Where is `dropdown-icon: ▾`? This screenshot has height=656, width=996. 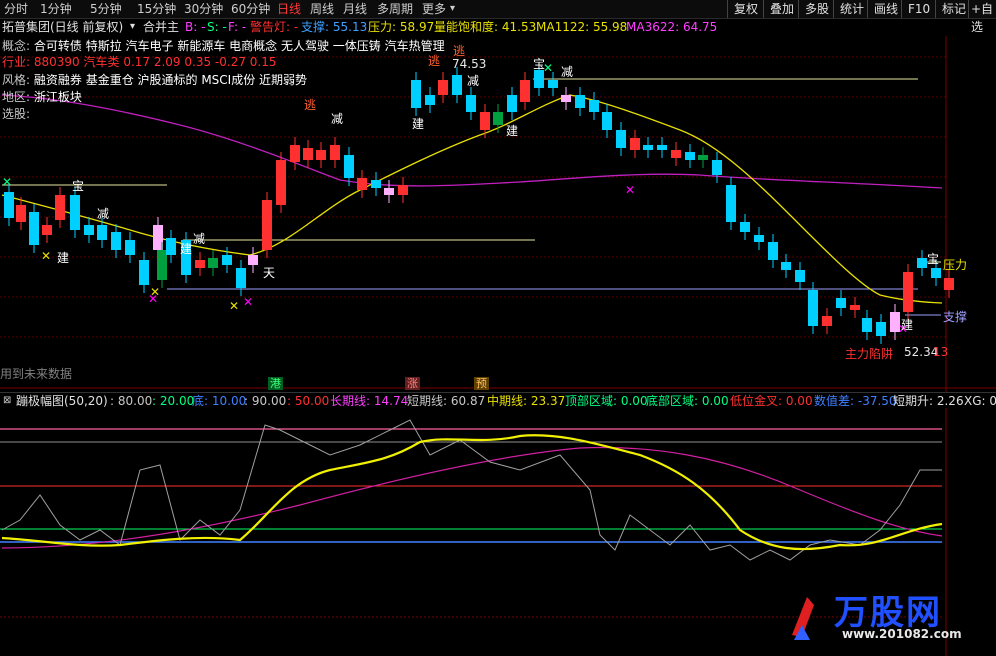 dropdown-icon: ▾ is located at coordinates (132, 27).